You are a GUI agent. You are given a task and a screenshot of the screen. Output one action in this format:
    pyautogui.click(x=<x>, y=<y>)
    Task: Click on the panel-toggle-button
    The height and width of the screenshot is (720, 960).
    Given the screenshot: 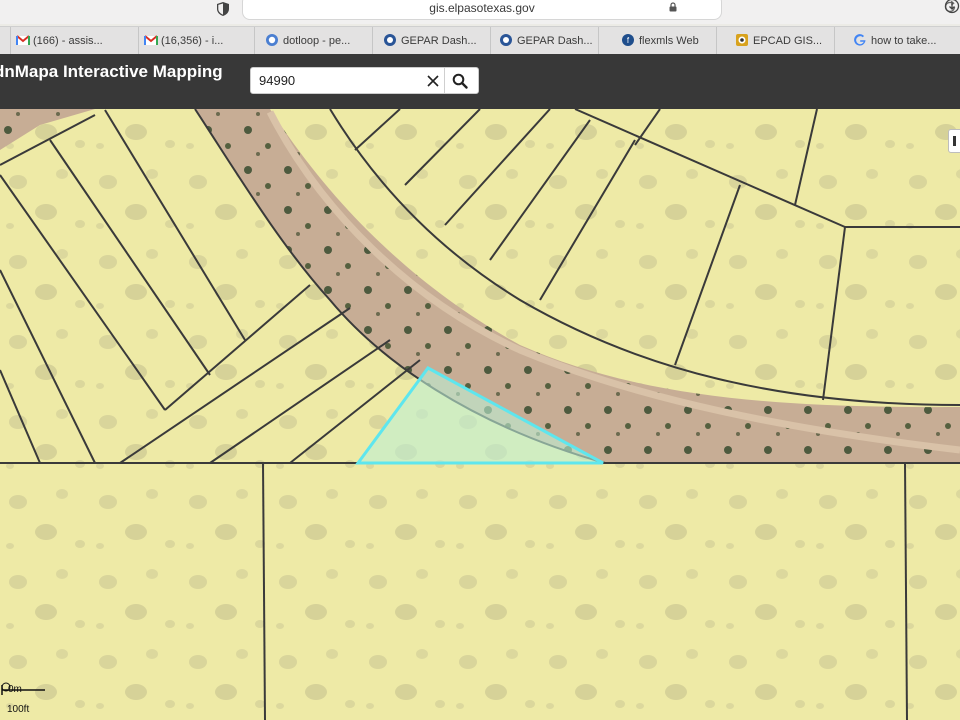 What is the action you would take?
    pyautogui.click(x=954, y=141)
    